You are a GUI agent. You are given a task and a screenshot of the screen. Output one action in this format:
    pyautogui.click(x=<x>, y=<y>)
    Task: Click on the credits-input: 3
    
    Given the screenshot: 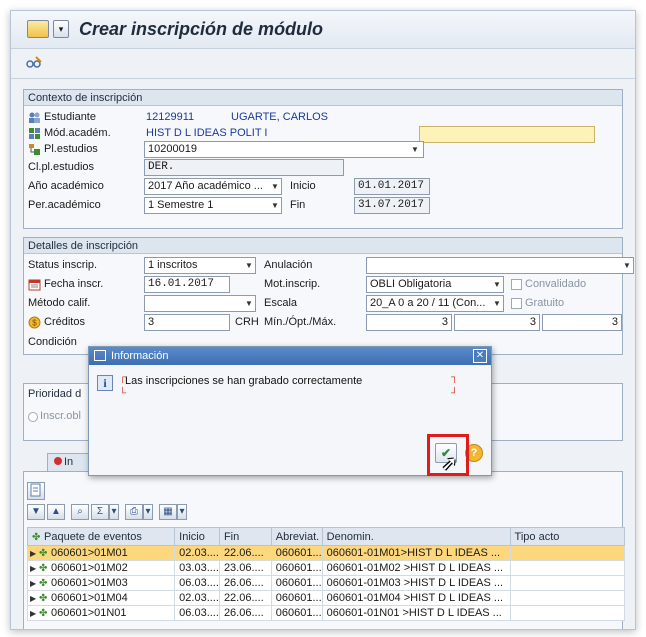 What is the action you would take?
    pyautogui.click(x=187, y=322)
    